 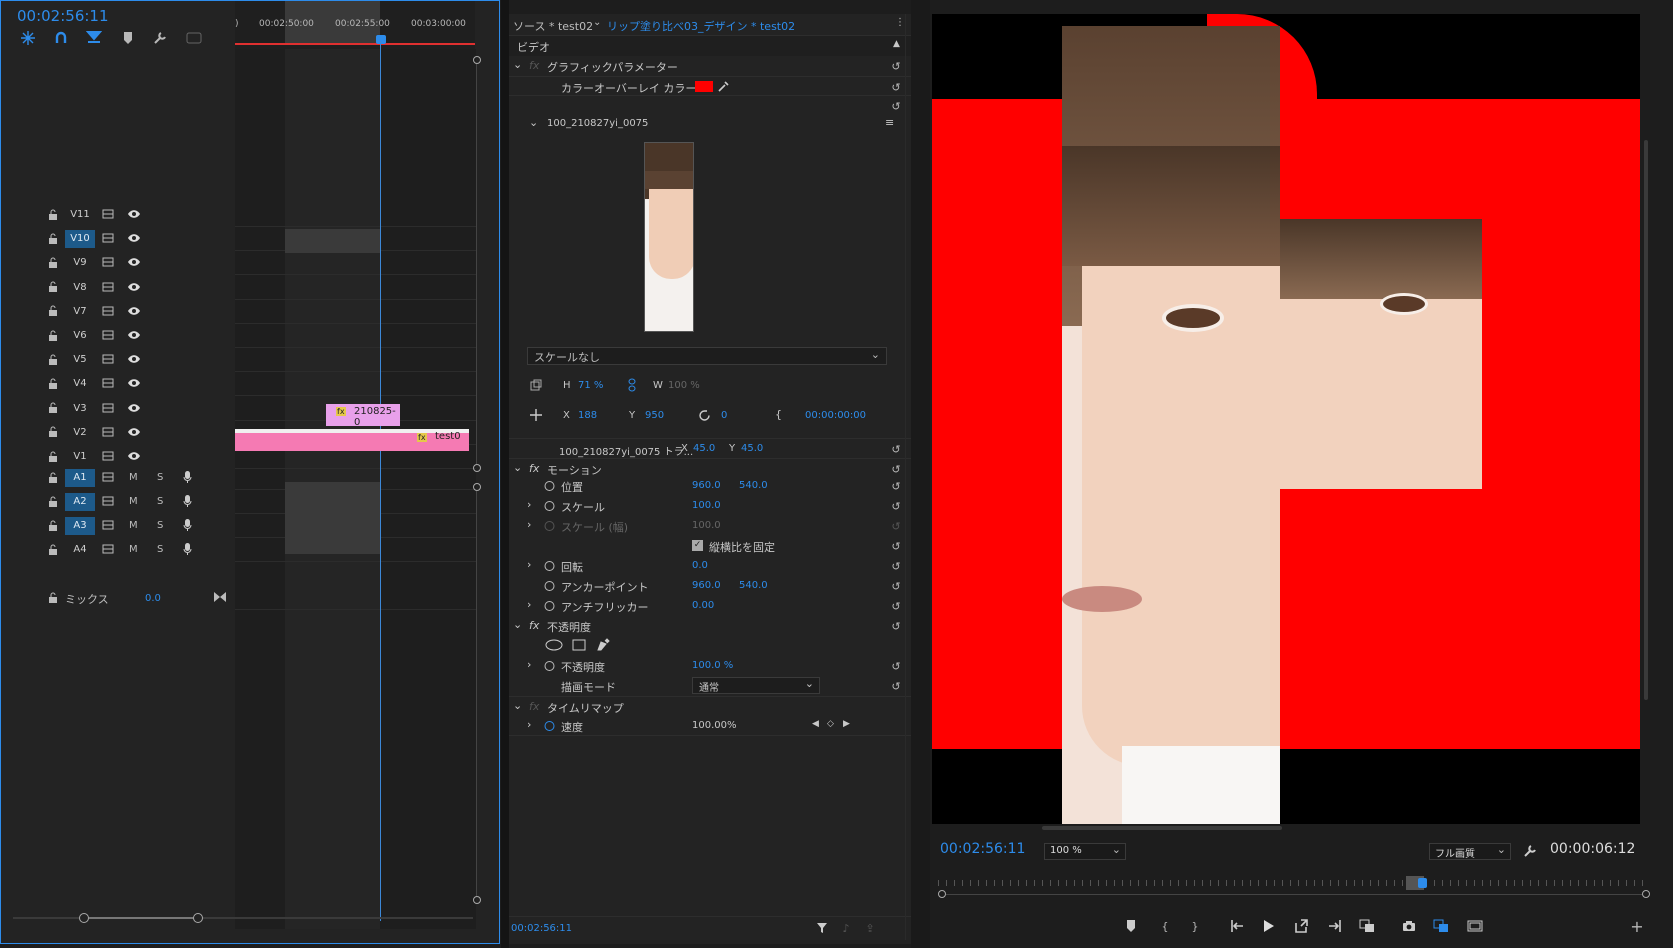 What do you see at coordinates (243, 918) in the screenshot?
I see `timeline-zoom-scrollbar` at bounding box center [243, 918].